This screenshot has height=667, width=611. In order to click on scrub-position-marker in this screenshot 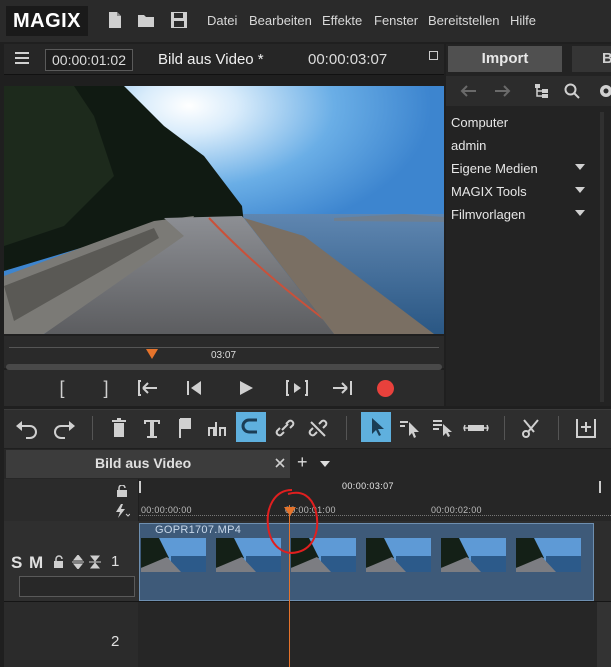, I will do `click(152, 354)`.